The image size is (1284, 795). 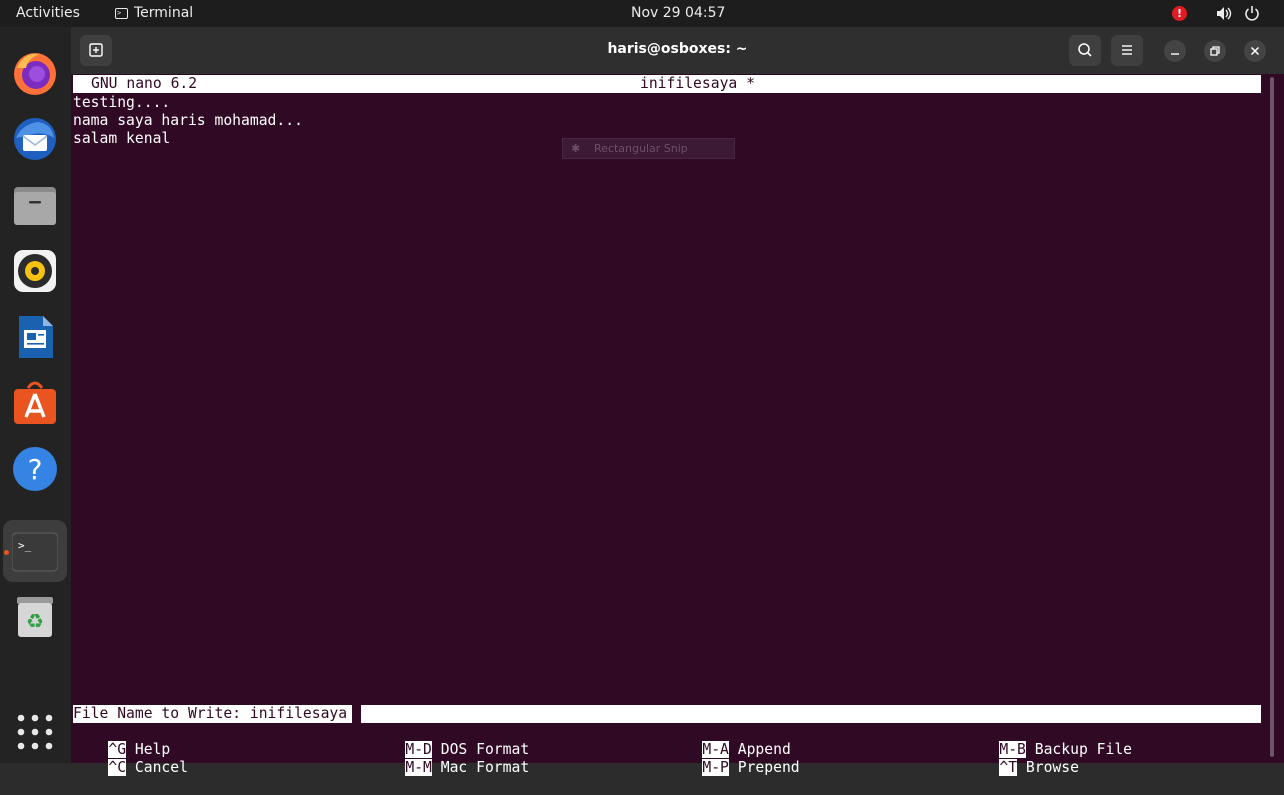 I want to click on close-button, so click(x=1255, y=51).